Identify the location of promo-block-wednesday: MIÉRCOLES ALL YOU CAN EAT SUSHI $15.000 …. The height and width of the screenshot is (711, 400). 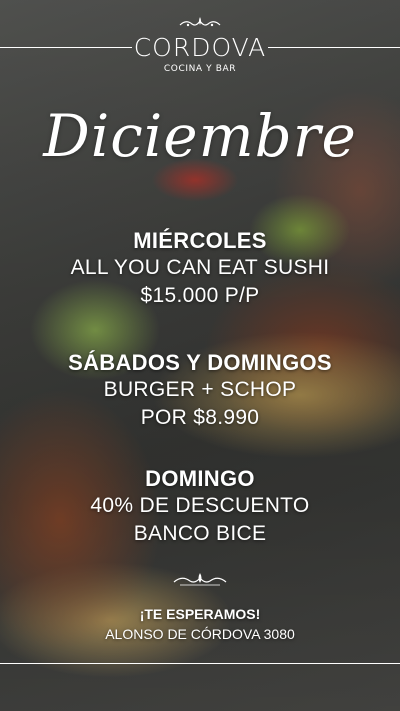
(200, 269).